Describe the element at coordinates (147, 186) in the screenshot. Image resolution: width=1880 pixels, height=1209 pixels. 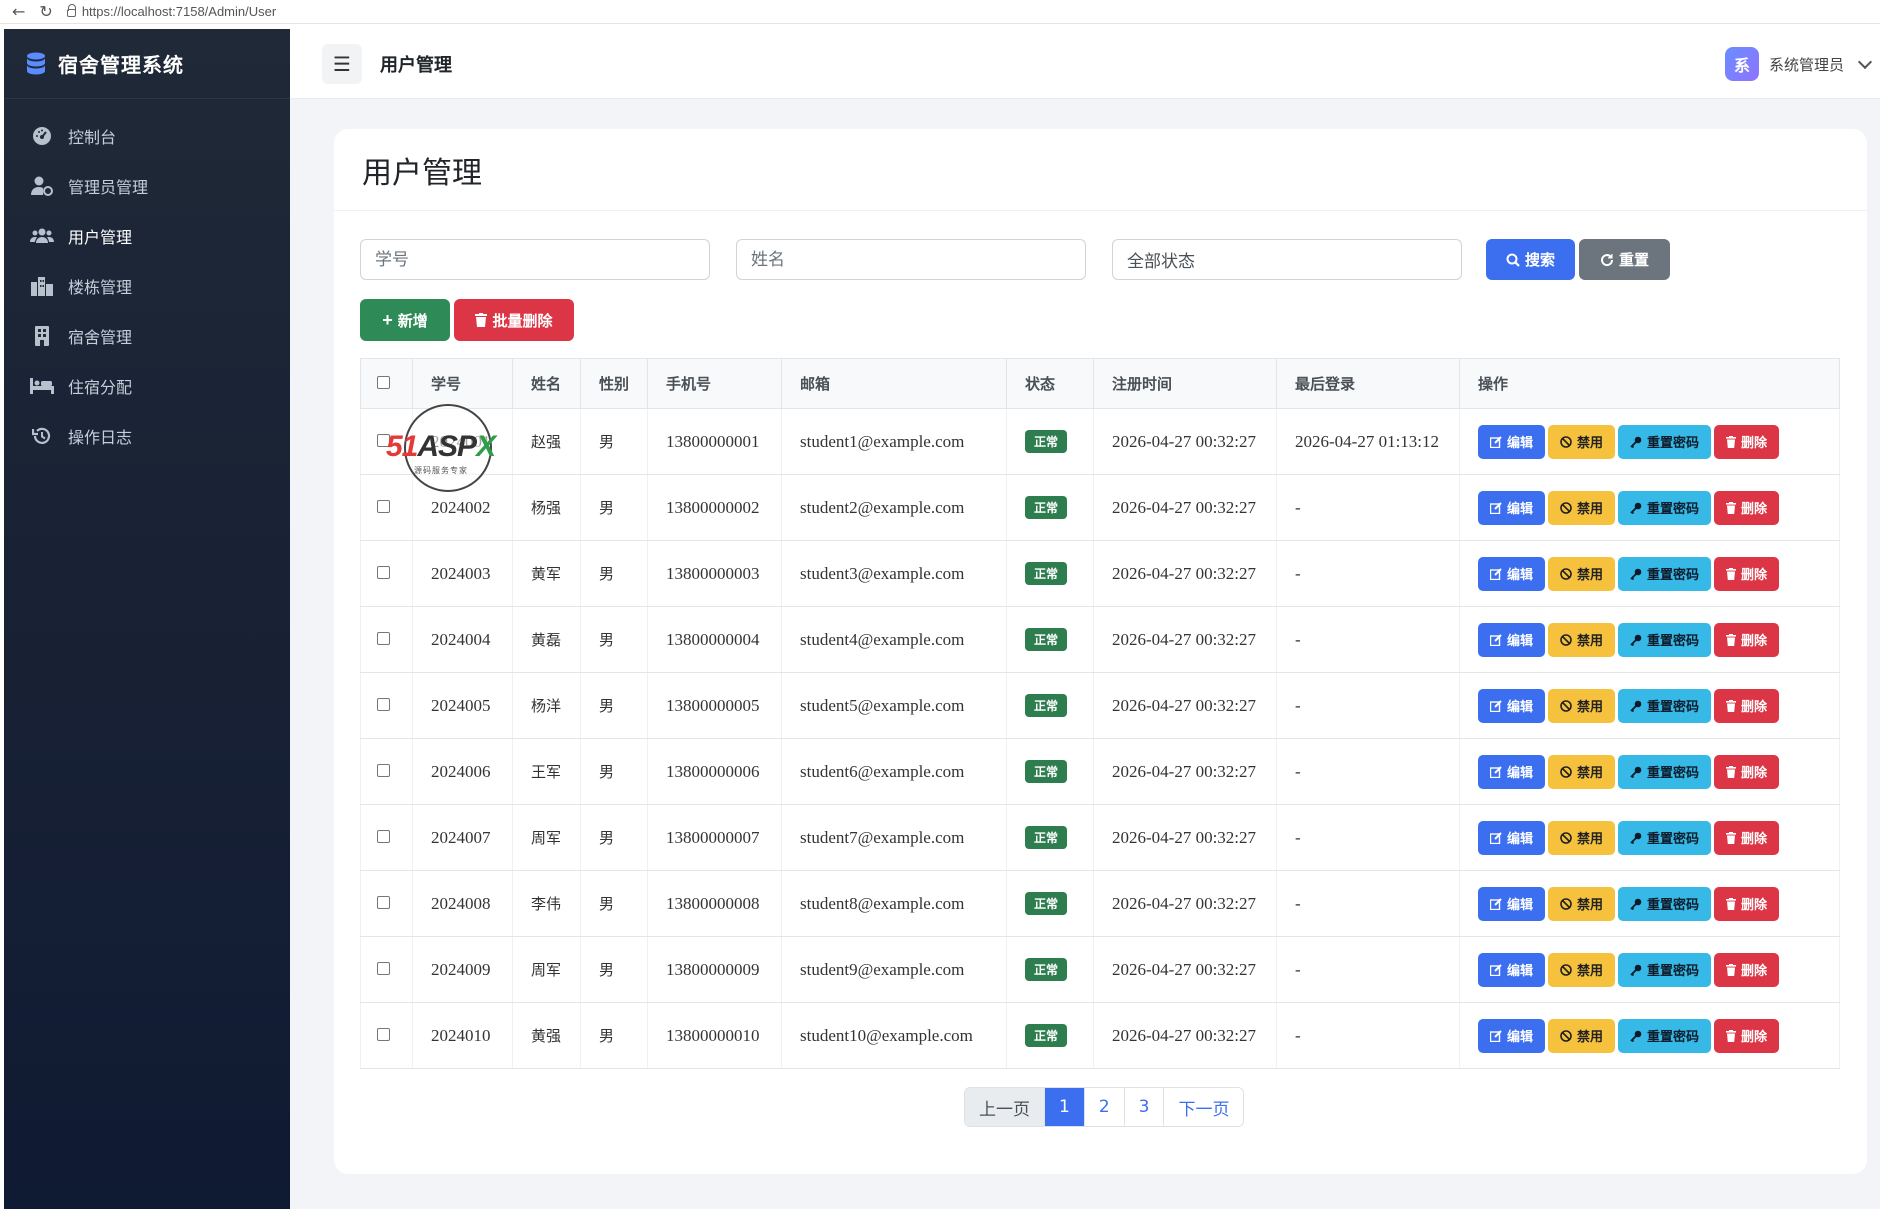
I see `sidebar-item-admins: 管理员管理` at that location.